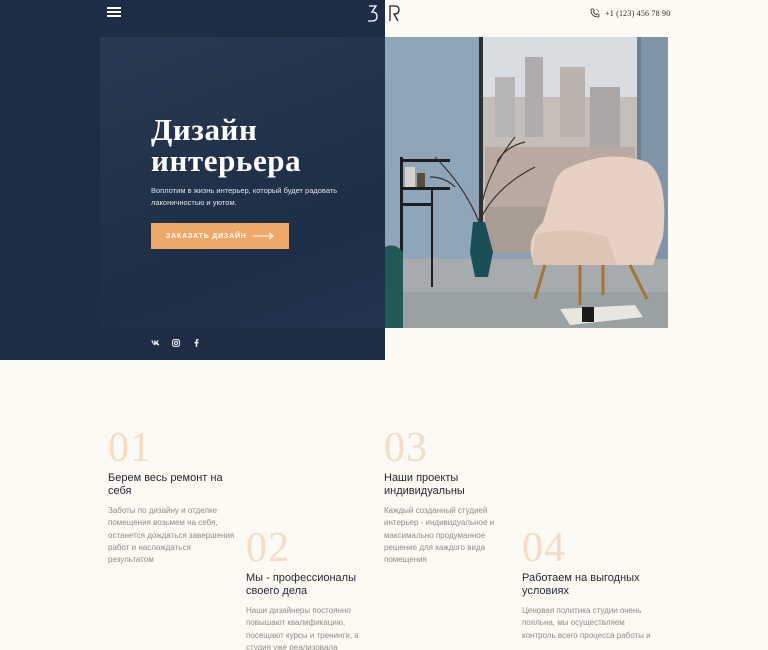 The height and width of the screenshot is (650, 768). I want to click on feature-number: 02, so click(268, 548).